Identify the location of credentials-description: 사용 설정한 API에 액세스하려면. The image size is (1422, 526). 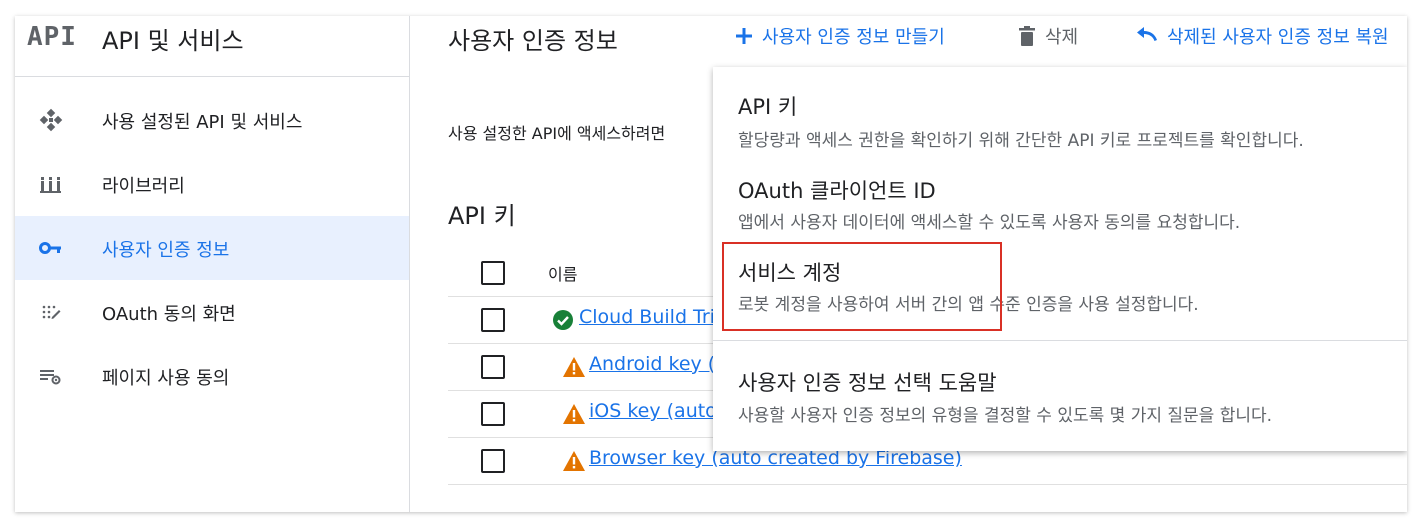
(557, 133).